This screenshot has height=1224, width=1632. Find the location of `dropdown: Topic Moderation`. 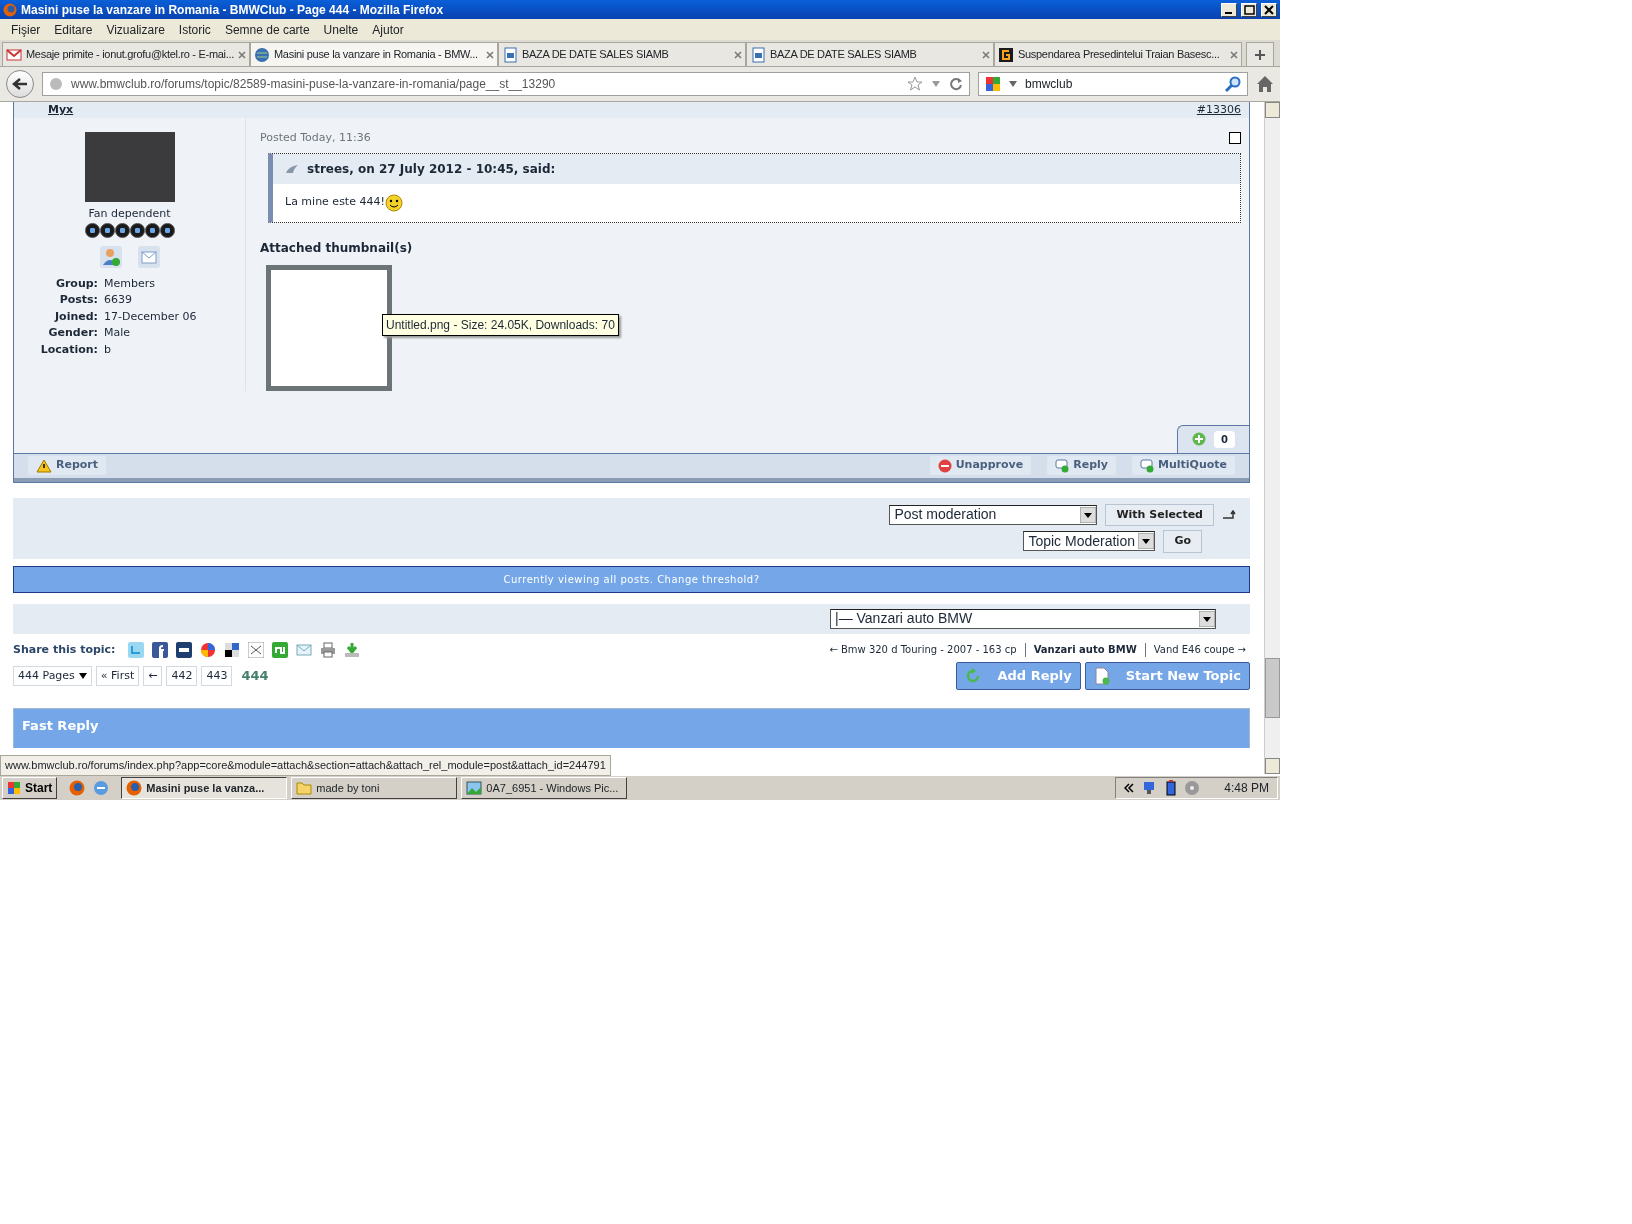

dropdown: Topic Moderation is located at coordinates (1089, 541).